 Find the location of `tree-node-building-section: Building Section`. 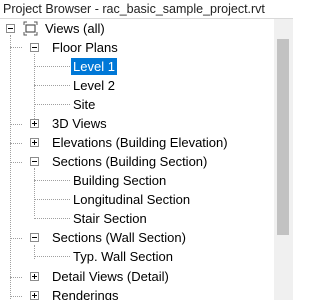

tree-node-building-section: Building Section is located at coordinates (137, 180).